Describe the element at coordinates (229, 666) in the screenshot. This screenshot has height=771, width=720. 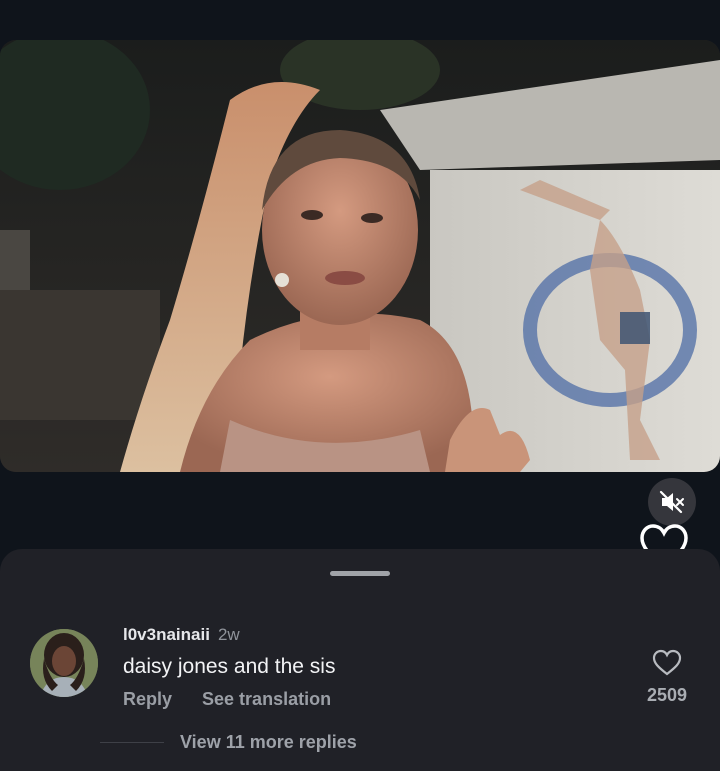
I see `comment-text: daisy jones and the sis` at that location.